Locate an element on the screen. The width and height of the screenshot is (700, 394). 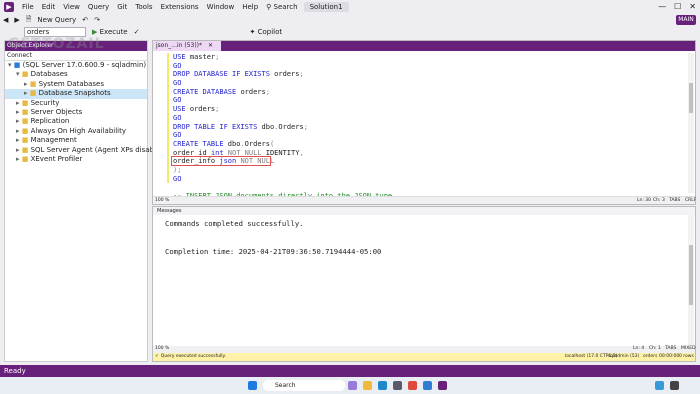
new-query-button: New Query is located at coordinates (56, 20).